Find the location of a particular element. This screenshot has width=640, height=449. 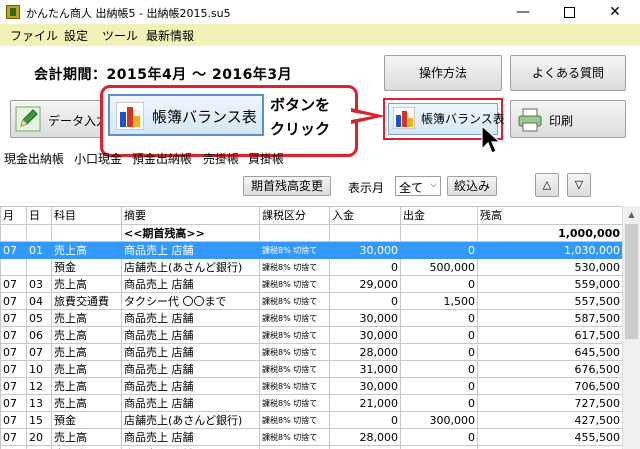

month-label: 表示月 is located at coordinates (366, 188).